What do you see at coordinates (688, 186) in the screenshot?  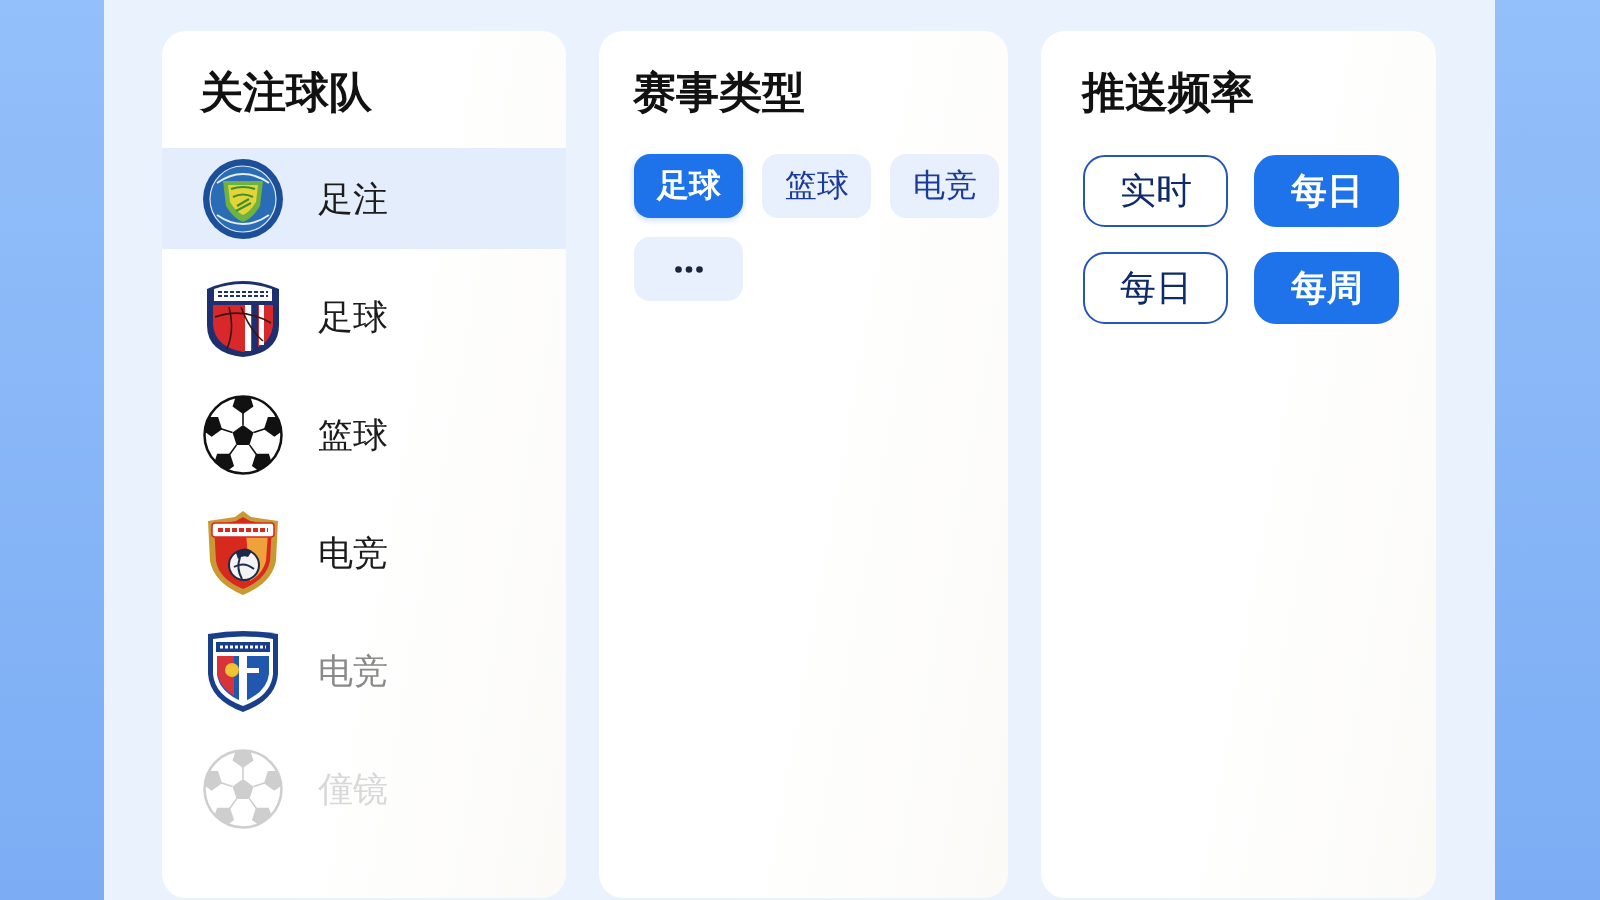 I see `sport-chip: 足球` at bounding box center [688, 186].